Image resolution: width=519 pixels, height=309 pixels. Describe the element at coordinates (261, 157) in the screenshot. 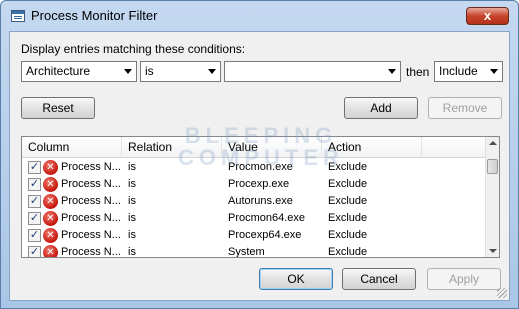

I see `watermark-line-2: COMPUTER` at that location.